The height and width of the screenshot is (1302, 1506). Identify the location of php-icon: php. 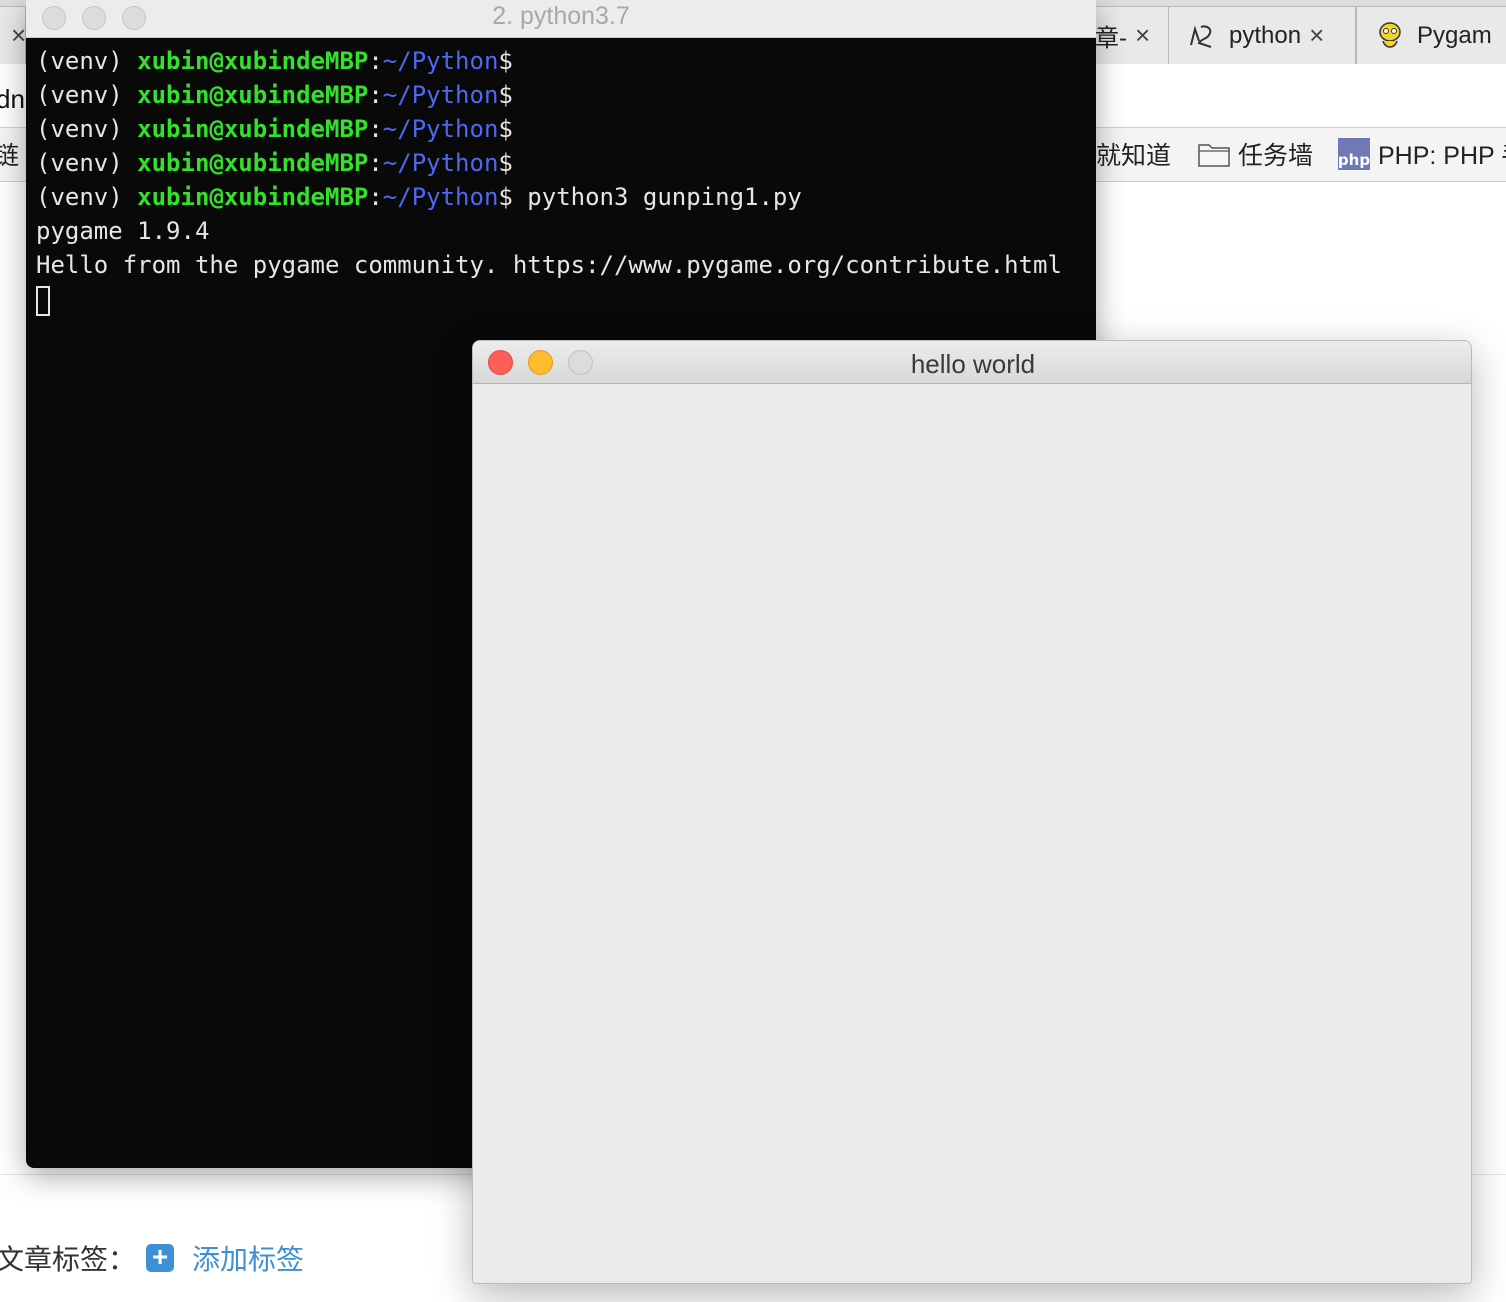
(1354, 154).